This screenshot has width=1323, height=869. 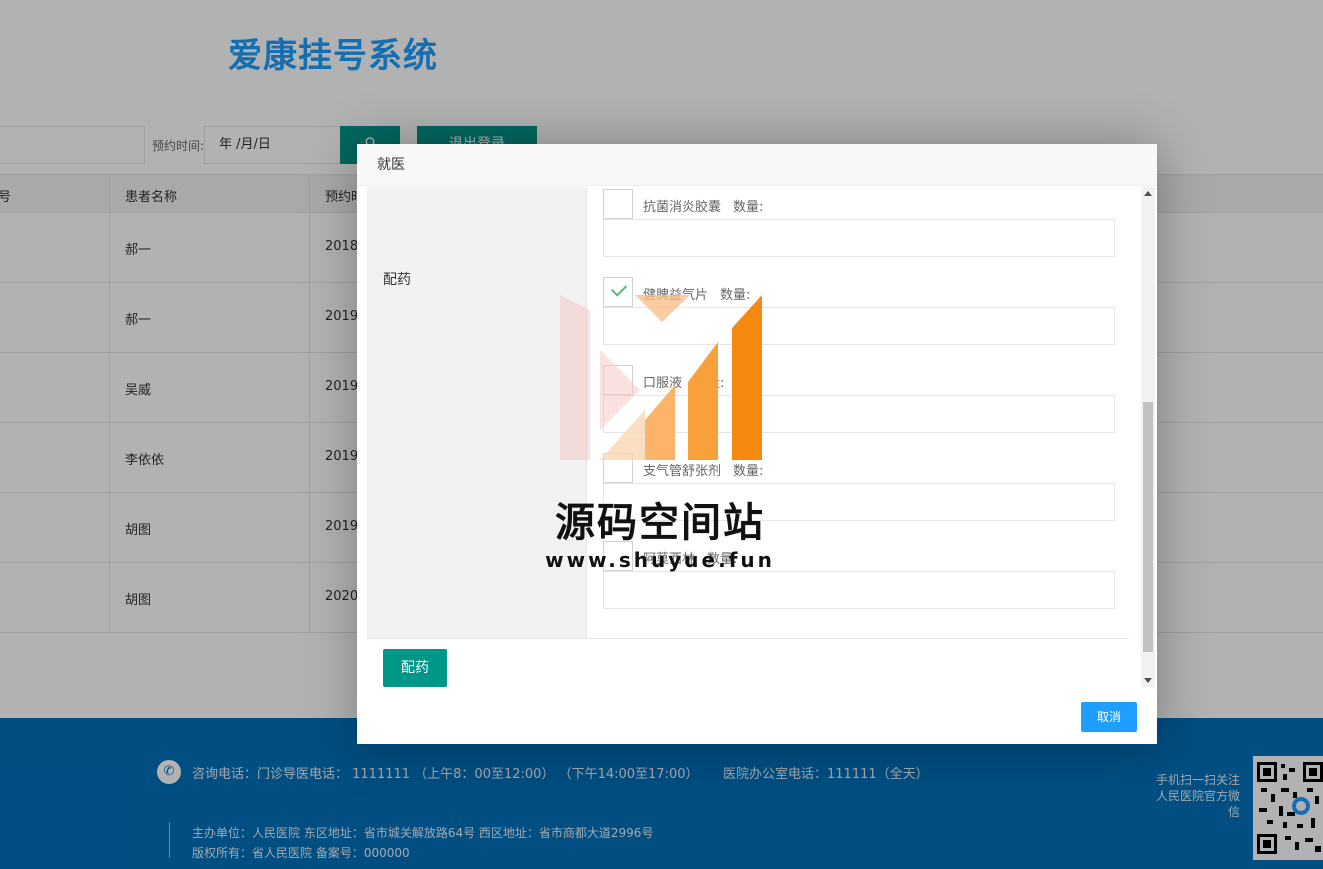 What do you see at coordinates (669, 559) in the screenshot?
I see `medicine-name: 阿莫西林` at bounding box center [669, 559].